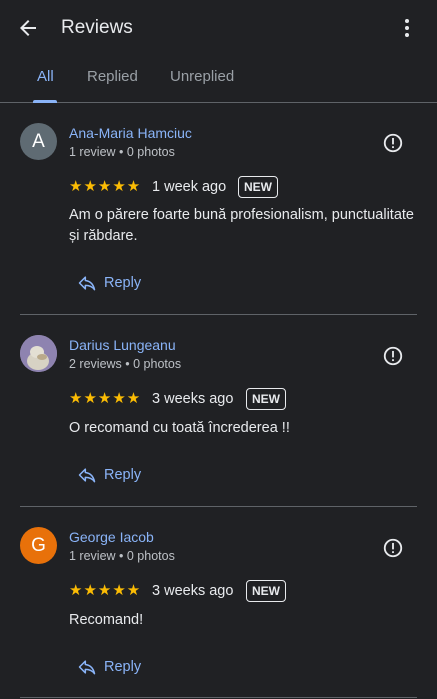 Image resolution: width=437 pixels, height=699 pixels. Describe the element at coordinates (28, 28) in the screenshot. I see `back-arrow-icon` at that location.